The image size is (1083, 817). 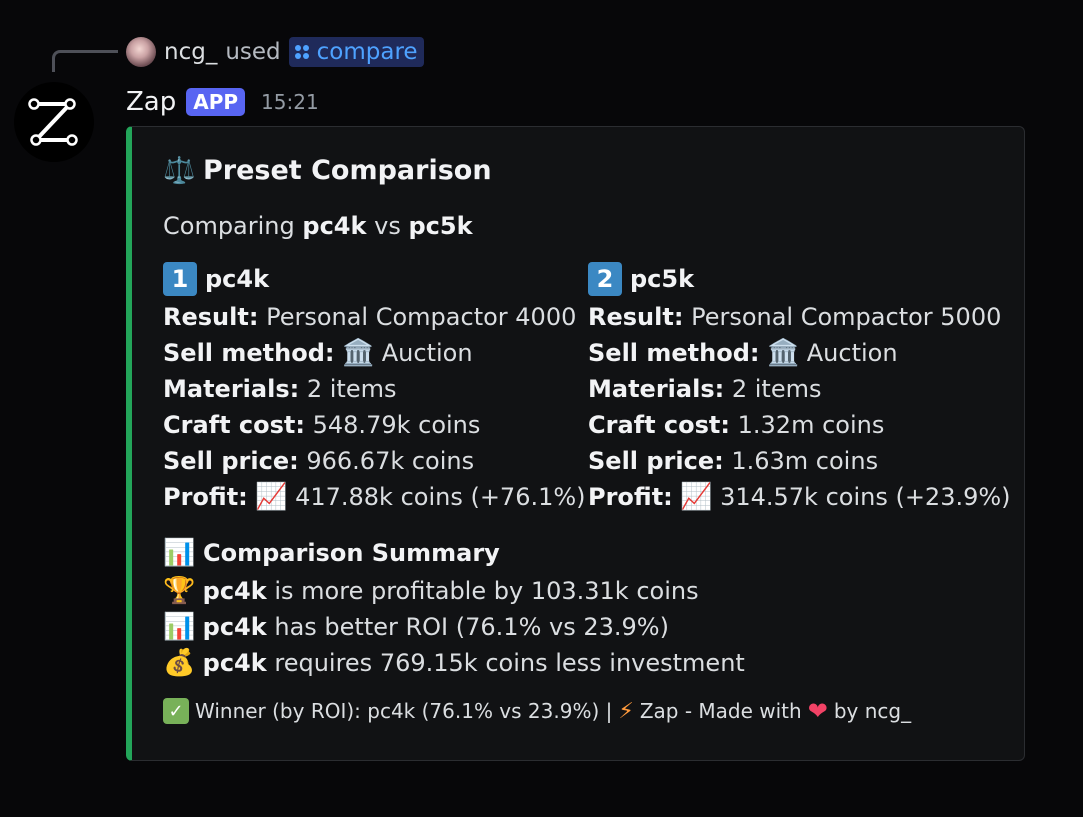 What do you see at coordinates (370, 317) in the screenshot?
I see `result-line: Result: Personal Compactor 4000` at bounding box center [370, 317].